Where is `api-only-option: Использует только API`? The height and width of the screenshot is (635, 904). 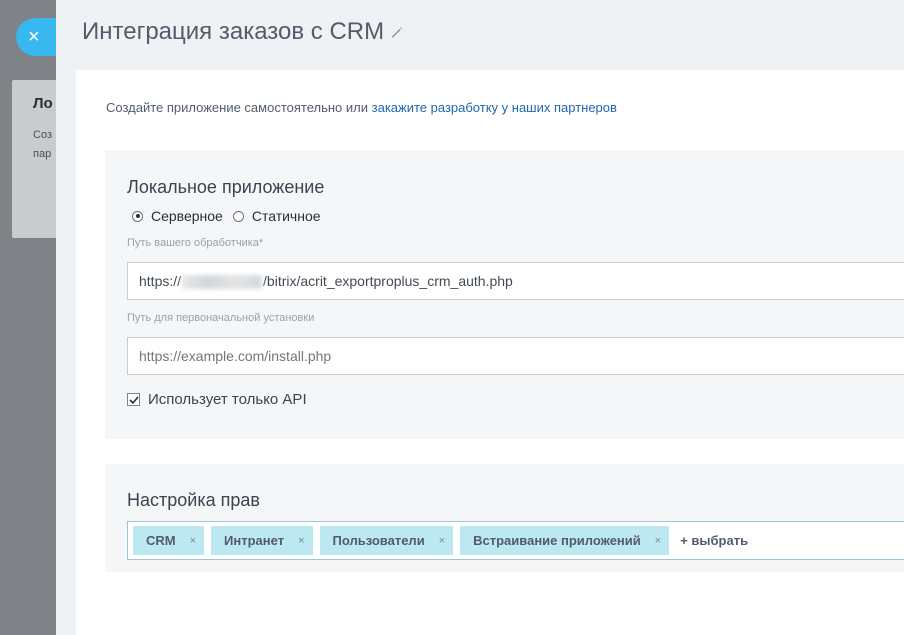 api-only-option: Использует только API is located at coordinates (217, 399).